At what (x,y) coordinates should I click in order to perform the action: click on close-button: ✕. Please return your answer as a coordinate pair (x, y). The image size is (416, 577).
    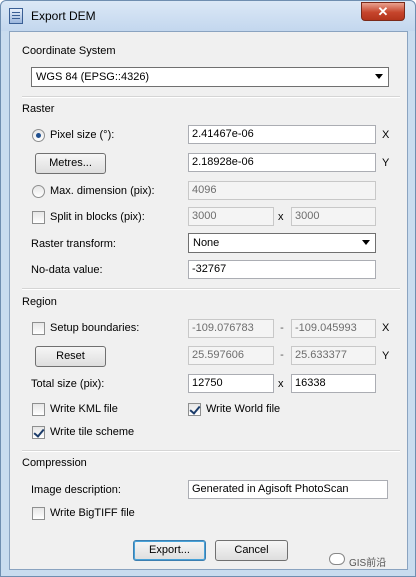
    Looking at the image, I should click on (383, 11).